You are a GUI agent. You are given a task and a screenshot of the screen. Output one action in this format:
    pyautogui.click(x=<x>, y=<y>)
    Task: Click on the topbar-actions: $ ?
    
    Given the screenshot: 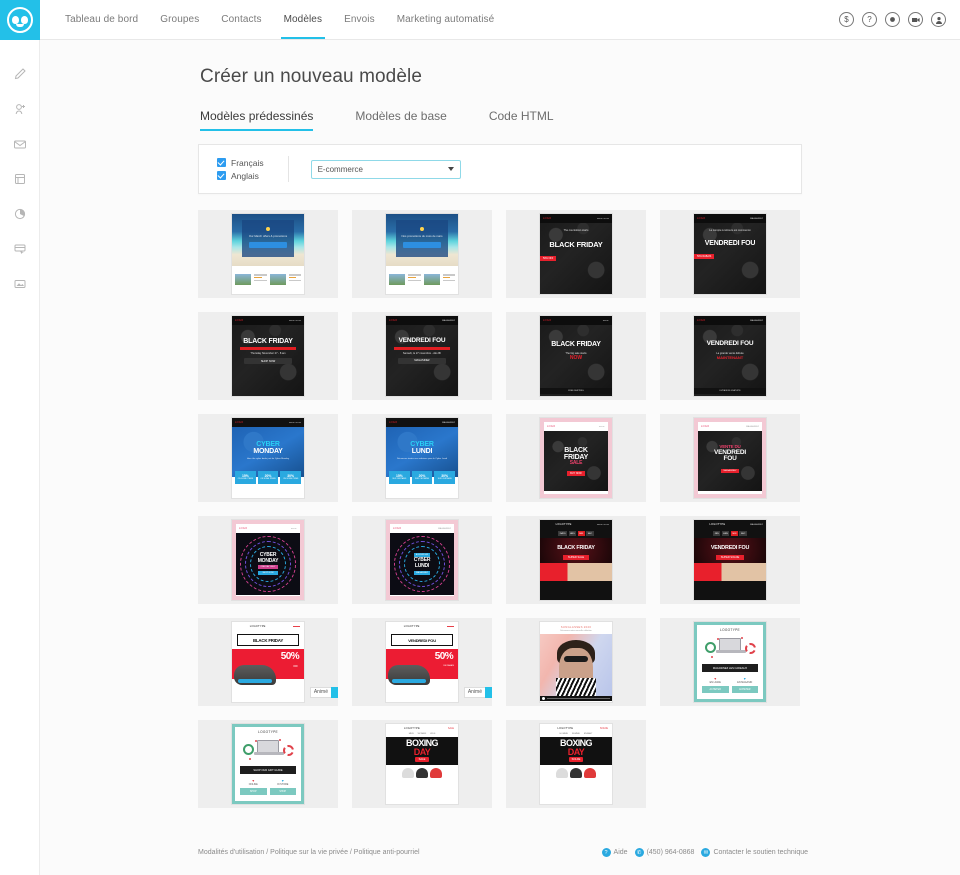 What is the action you would take?
    pyautogui.click(x=899, y=19)
    